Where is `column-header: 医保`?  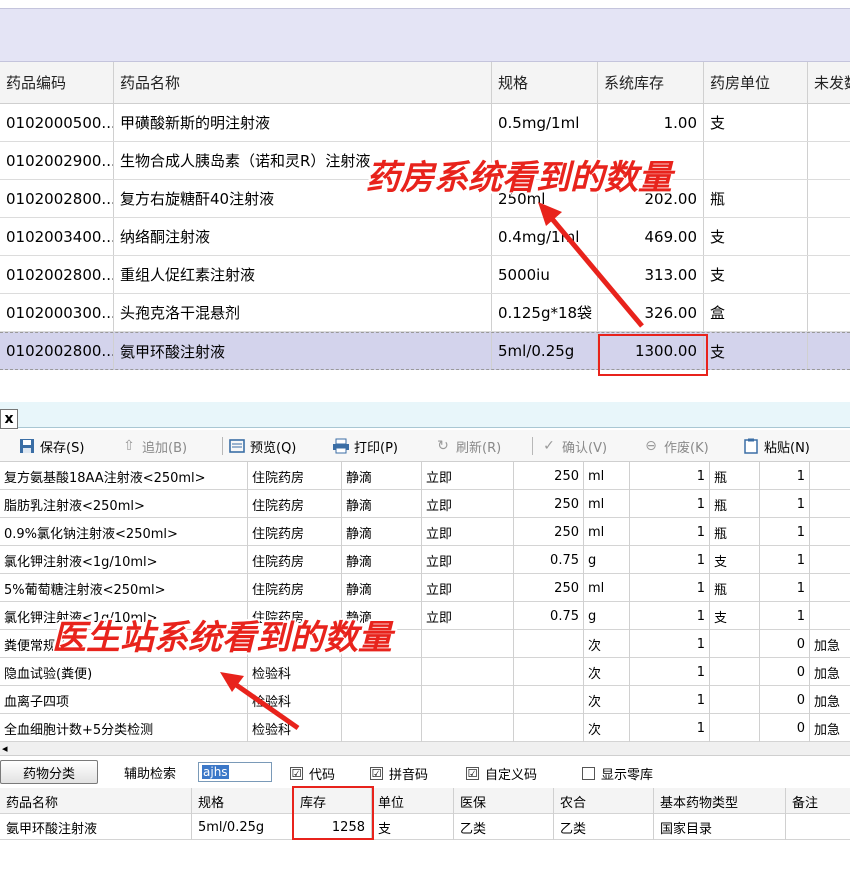 column-header: 医保 is located at coordinates (504, 801).